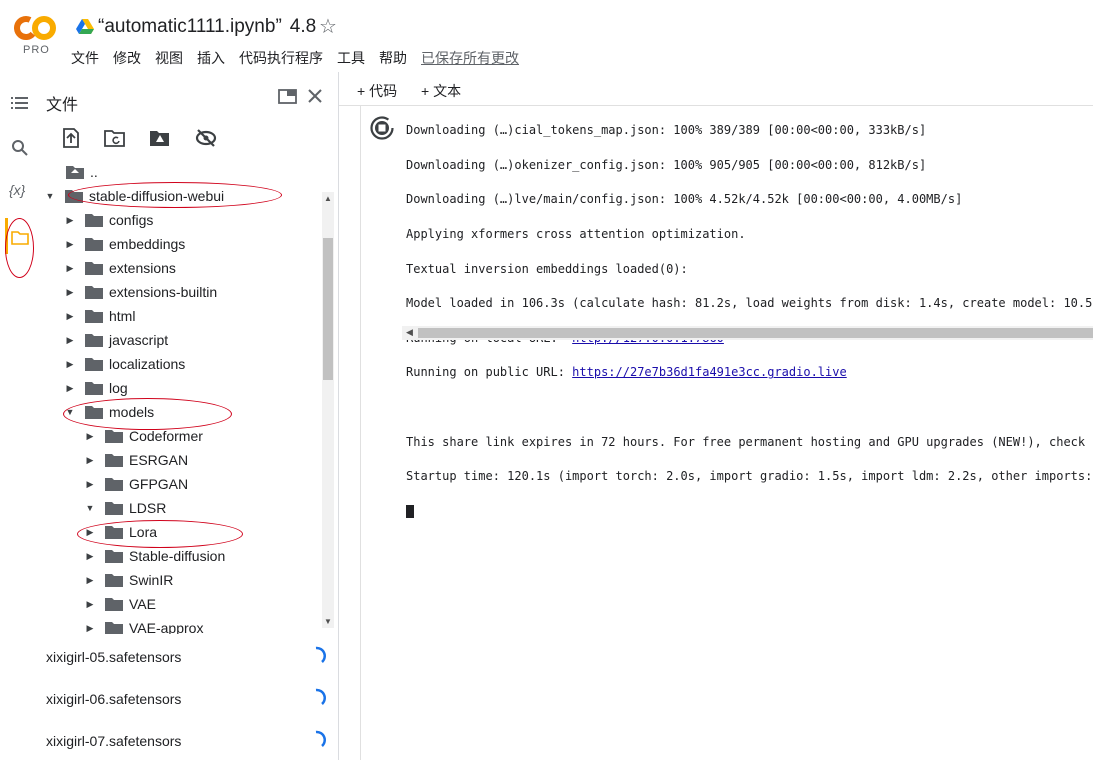 The height and width of the screenshot is (760, 1093). Describe the element at coordinates (211, 58) in the screenshot. I see `menu-insert: 插入` at that location.